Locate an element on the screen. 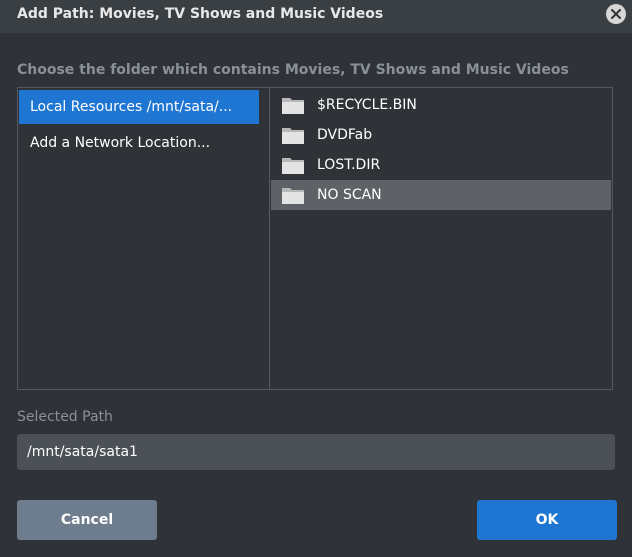 This screenshot has width=632, height=557. folder-row-lost-dir: LOST.DIR is located at coordinates (441, 165).